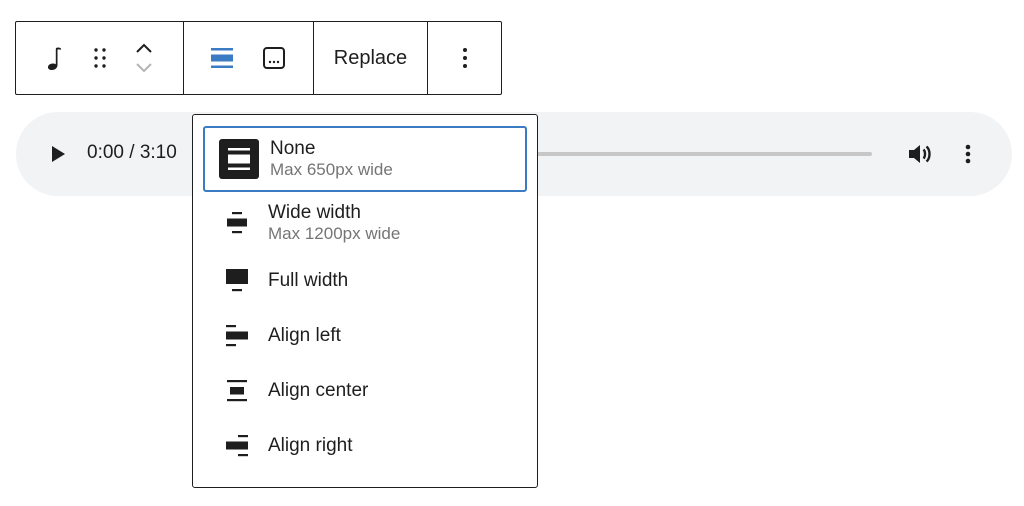 The width and height of the screenshot is (1024, 506). What do you see at coordinates (237, 446) in the screenshot?
I see `align-right-icon` at bounding box center [237, 446].